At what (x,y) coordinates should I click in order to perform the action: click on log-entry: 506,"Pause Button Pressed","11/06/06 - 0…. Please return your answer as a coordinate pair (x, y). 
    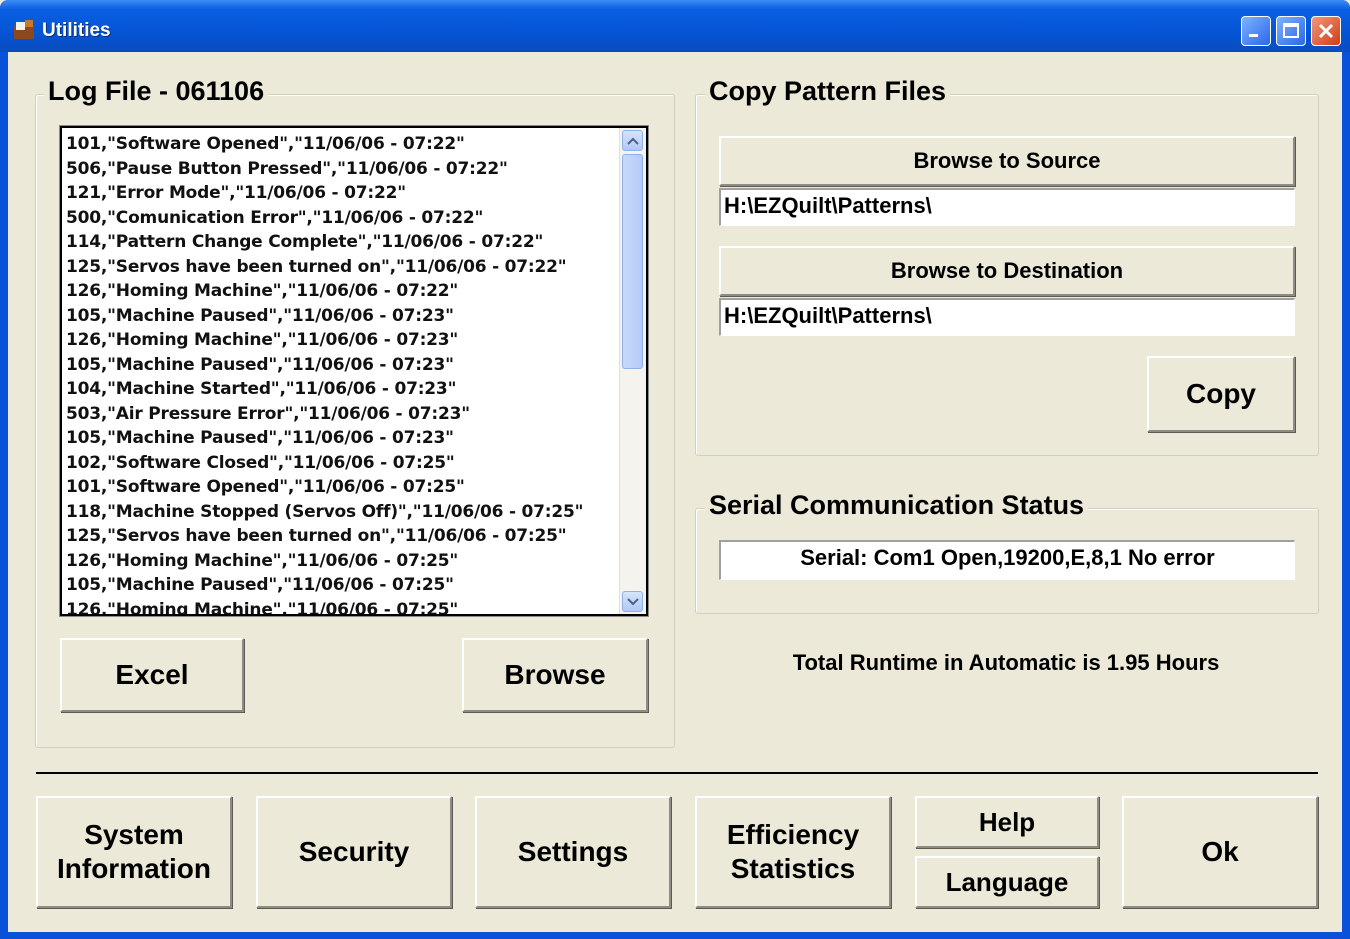
    Looking at the image, I should click on (342, 169).